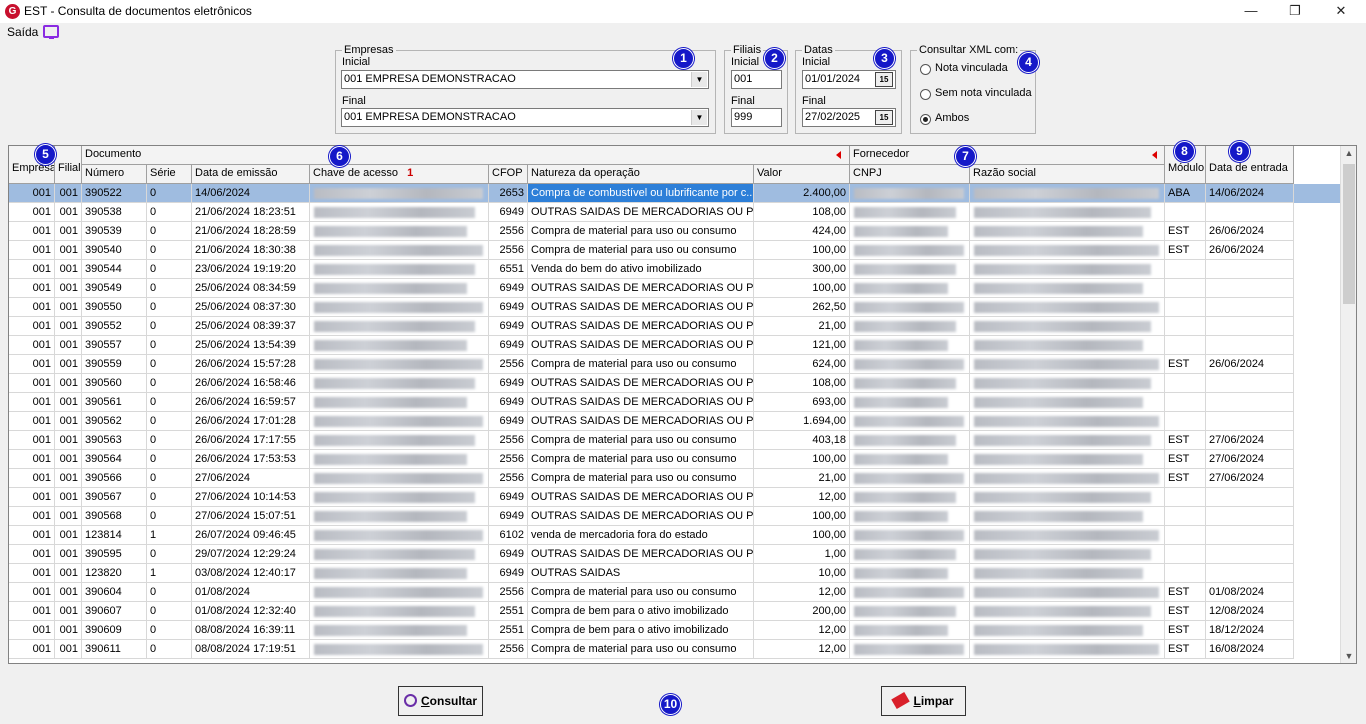 The width and height of the screenshot is (1366, 724). What do you see at coordinates (251, 193) in the screenshot?
I see `cell-data: 14/06/2024` at bounding box center [251, 193].